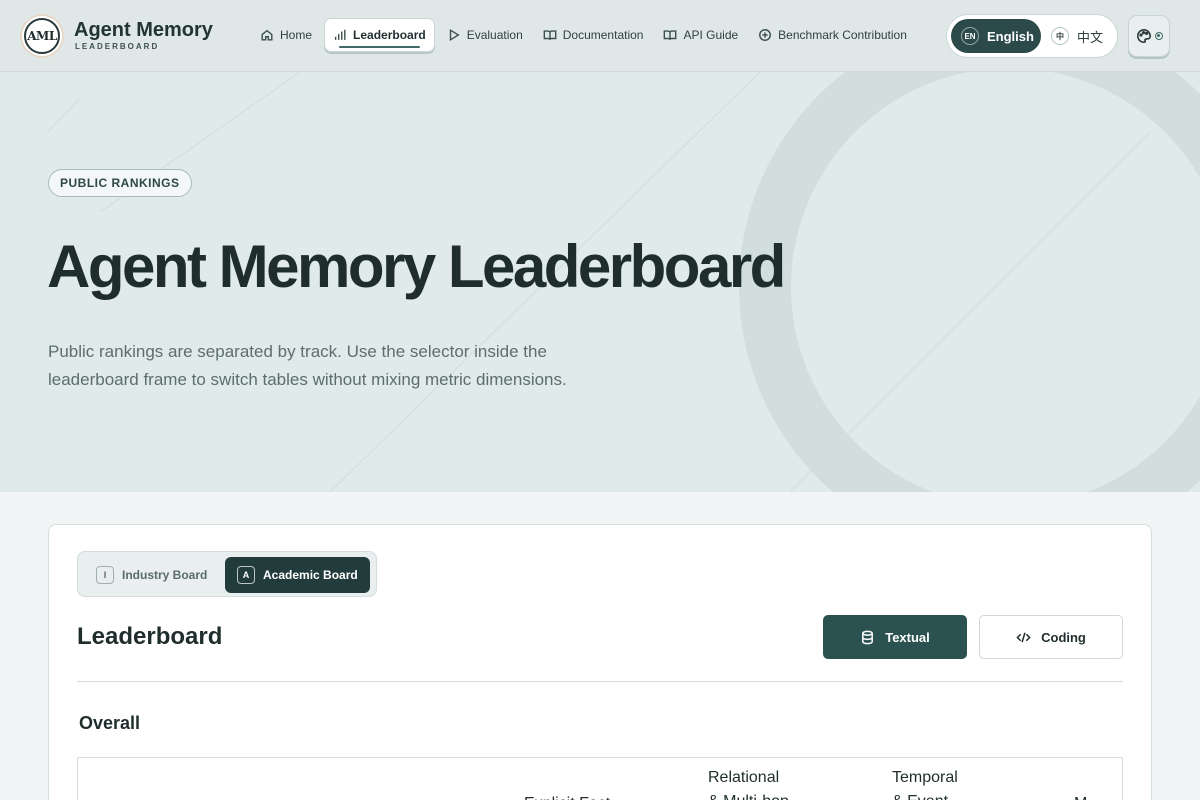 The height and width of the screenshot is (800, 1200). What do you see at coordinates (1010, 36) in the screenshot?
I see `language-label-english: English` at bounding box center [1010, 36].